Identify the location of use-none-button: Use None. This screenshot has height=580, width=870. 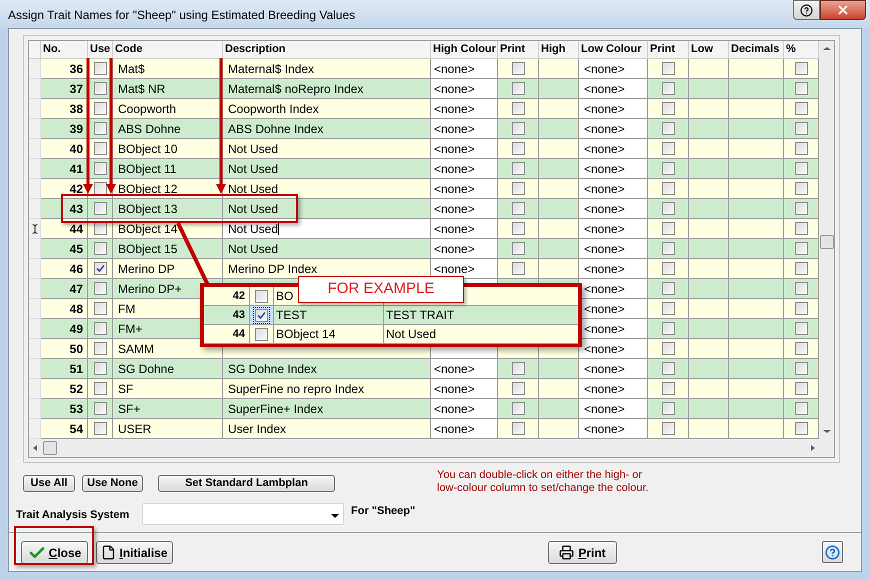
(112, 483).